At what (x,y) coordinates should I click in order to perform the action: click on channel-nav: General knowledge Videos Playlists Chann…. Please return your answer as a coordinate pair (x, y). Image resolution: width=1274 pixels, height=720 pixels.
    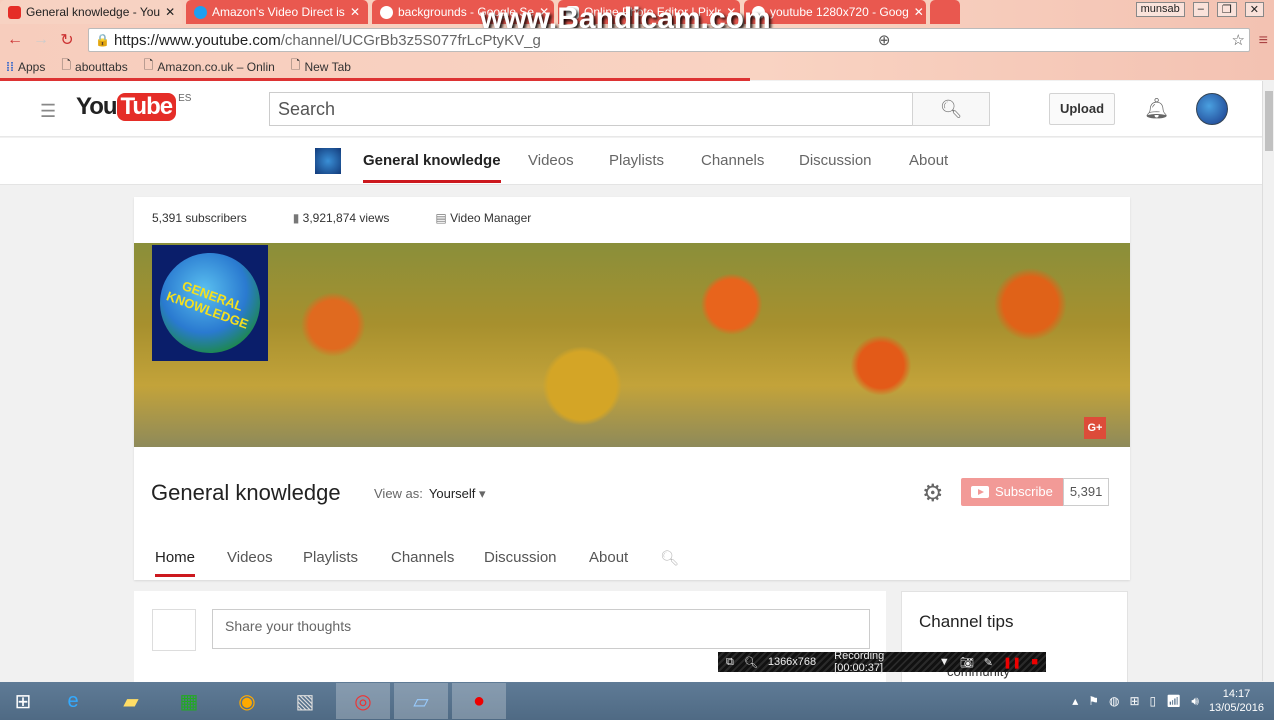
    Looking at the image, I should click on (631, 161).